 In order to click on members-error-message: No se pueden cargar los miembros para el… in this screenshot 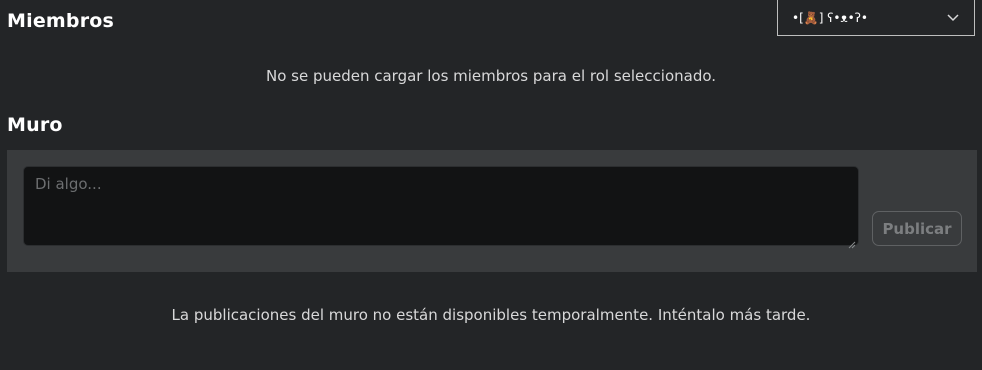, I will do `click(491, 76)`.